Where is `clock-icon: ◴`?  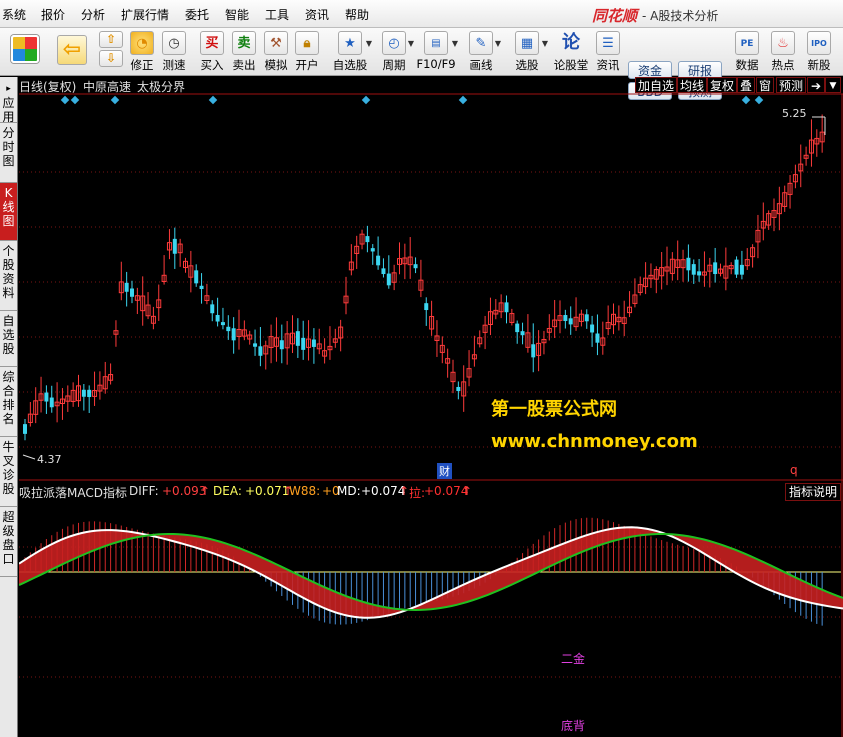 clock-icon: ◴ is located at coordinates (394, 43).